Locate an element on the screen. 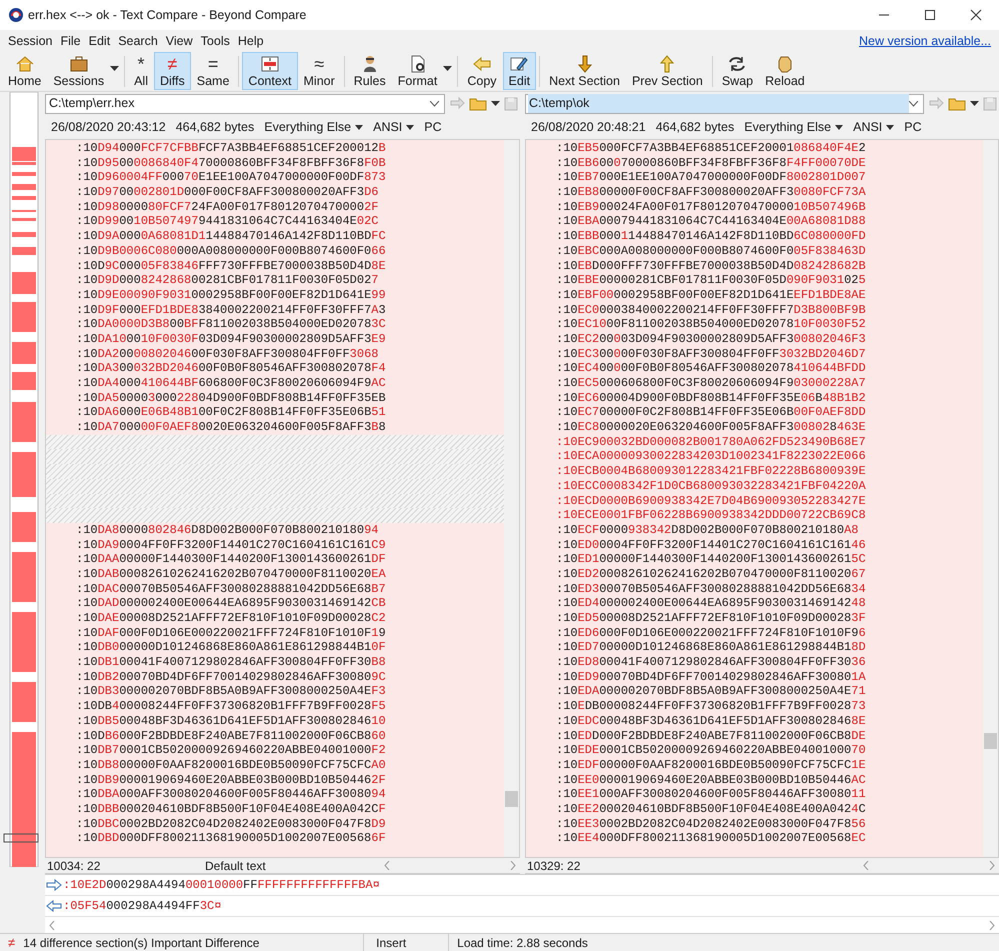  maximize-icon is located at coordinates (930, 15).